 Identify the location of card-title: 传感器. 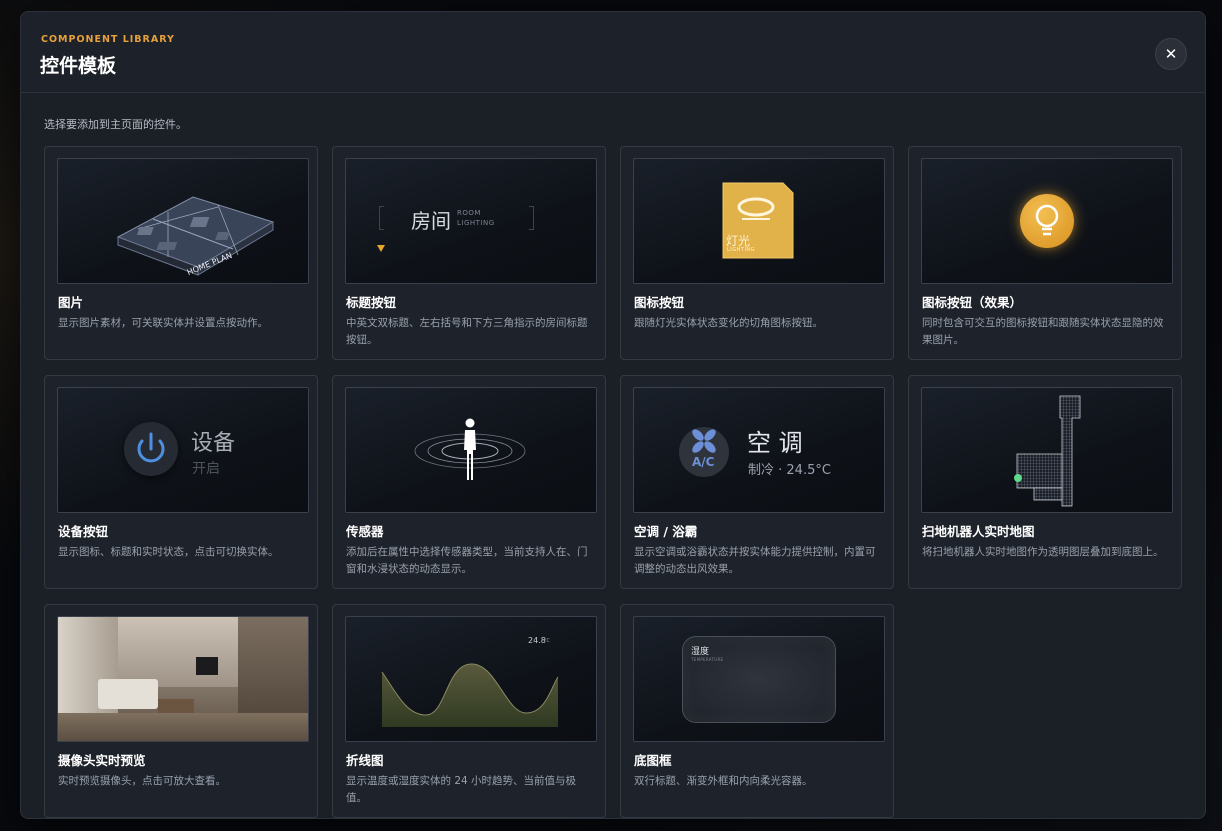
(365, 531).